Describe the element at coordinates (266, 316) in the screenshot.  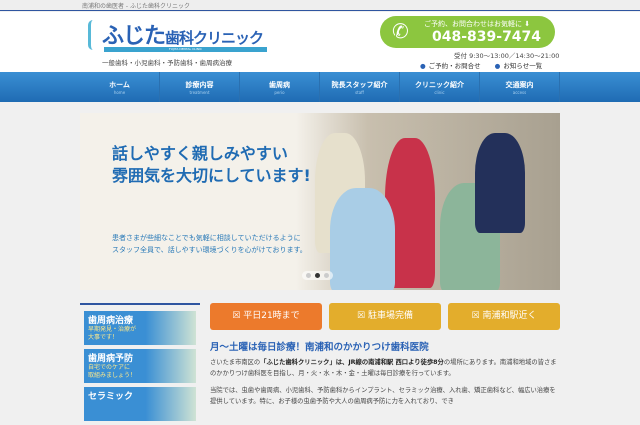
I see `feature-weekday-21: ☒ 平日21時まで` at that location.